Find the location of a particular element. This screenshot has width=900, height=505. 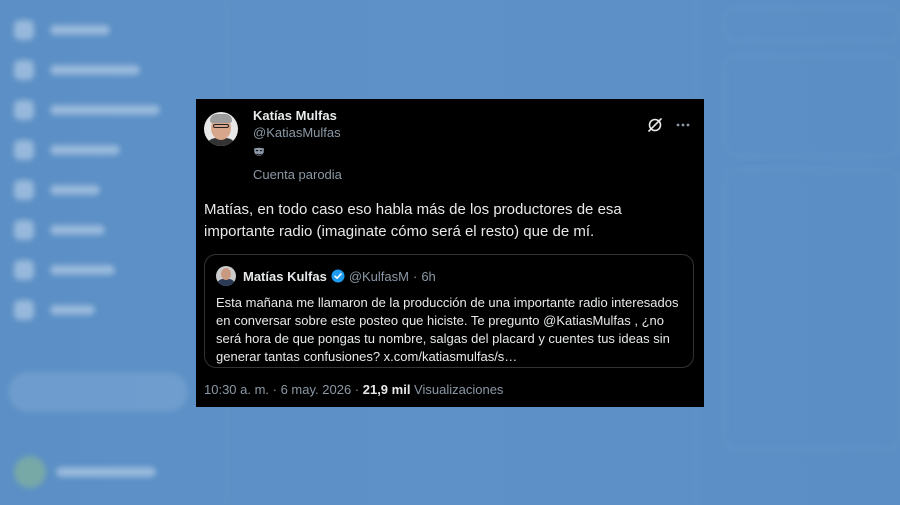

header-actions is located at coordinates (669, 125).